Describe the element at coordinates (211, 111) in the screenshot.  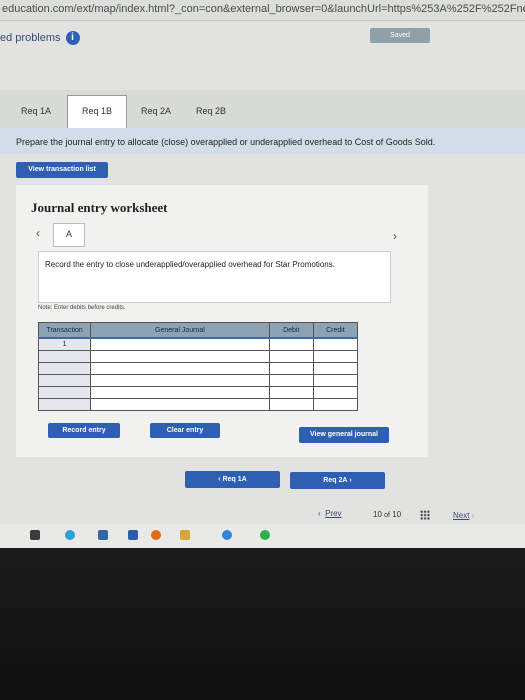
I see `tab-req-2b: Req 2B` at that location.